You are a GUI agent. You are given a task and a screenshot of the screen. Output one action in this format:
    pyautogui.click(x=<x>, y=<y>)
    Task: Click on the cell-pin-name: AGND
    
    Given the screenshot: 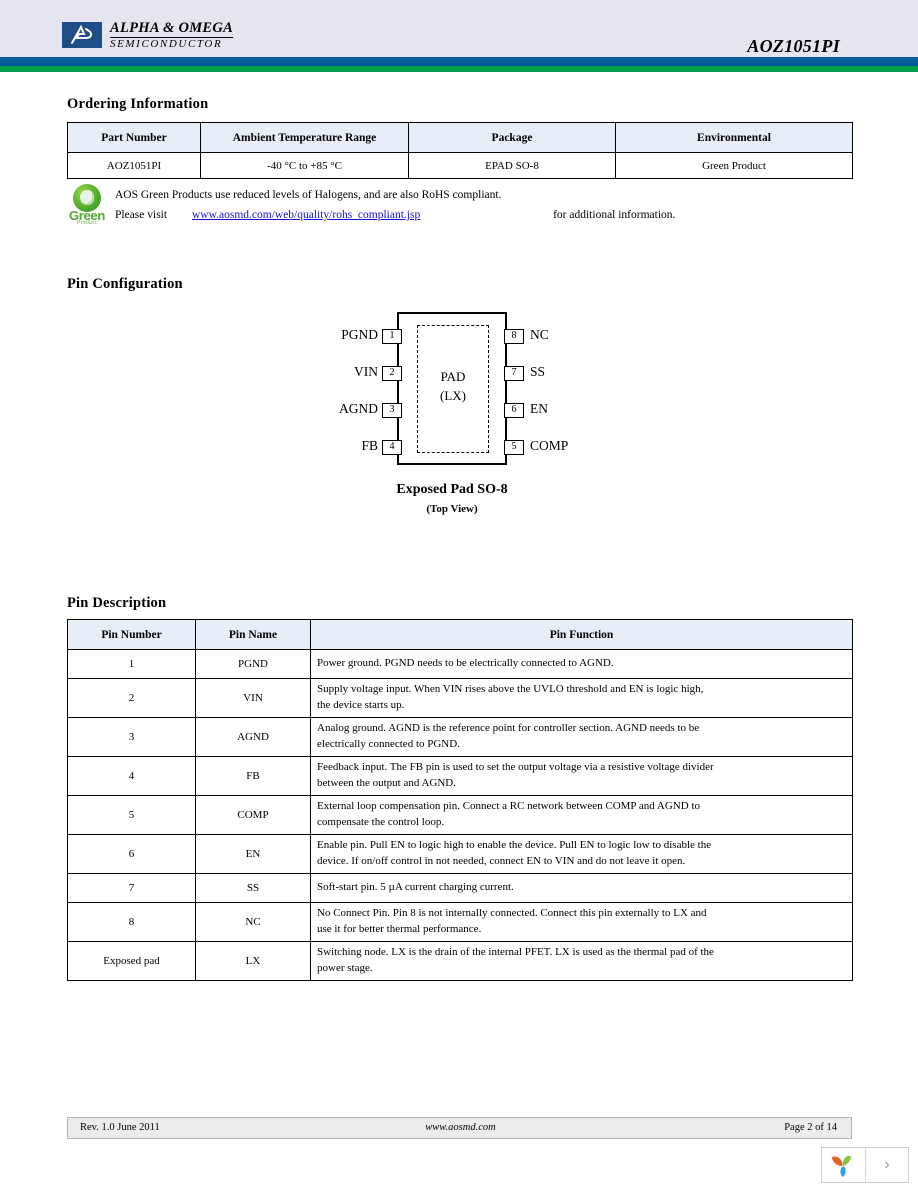 What is the action you would take?
    pyautogui.click(x=253, y=737)
    